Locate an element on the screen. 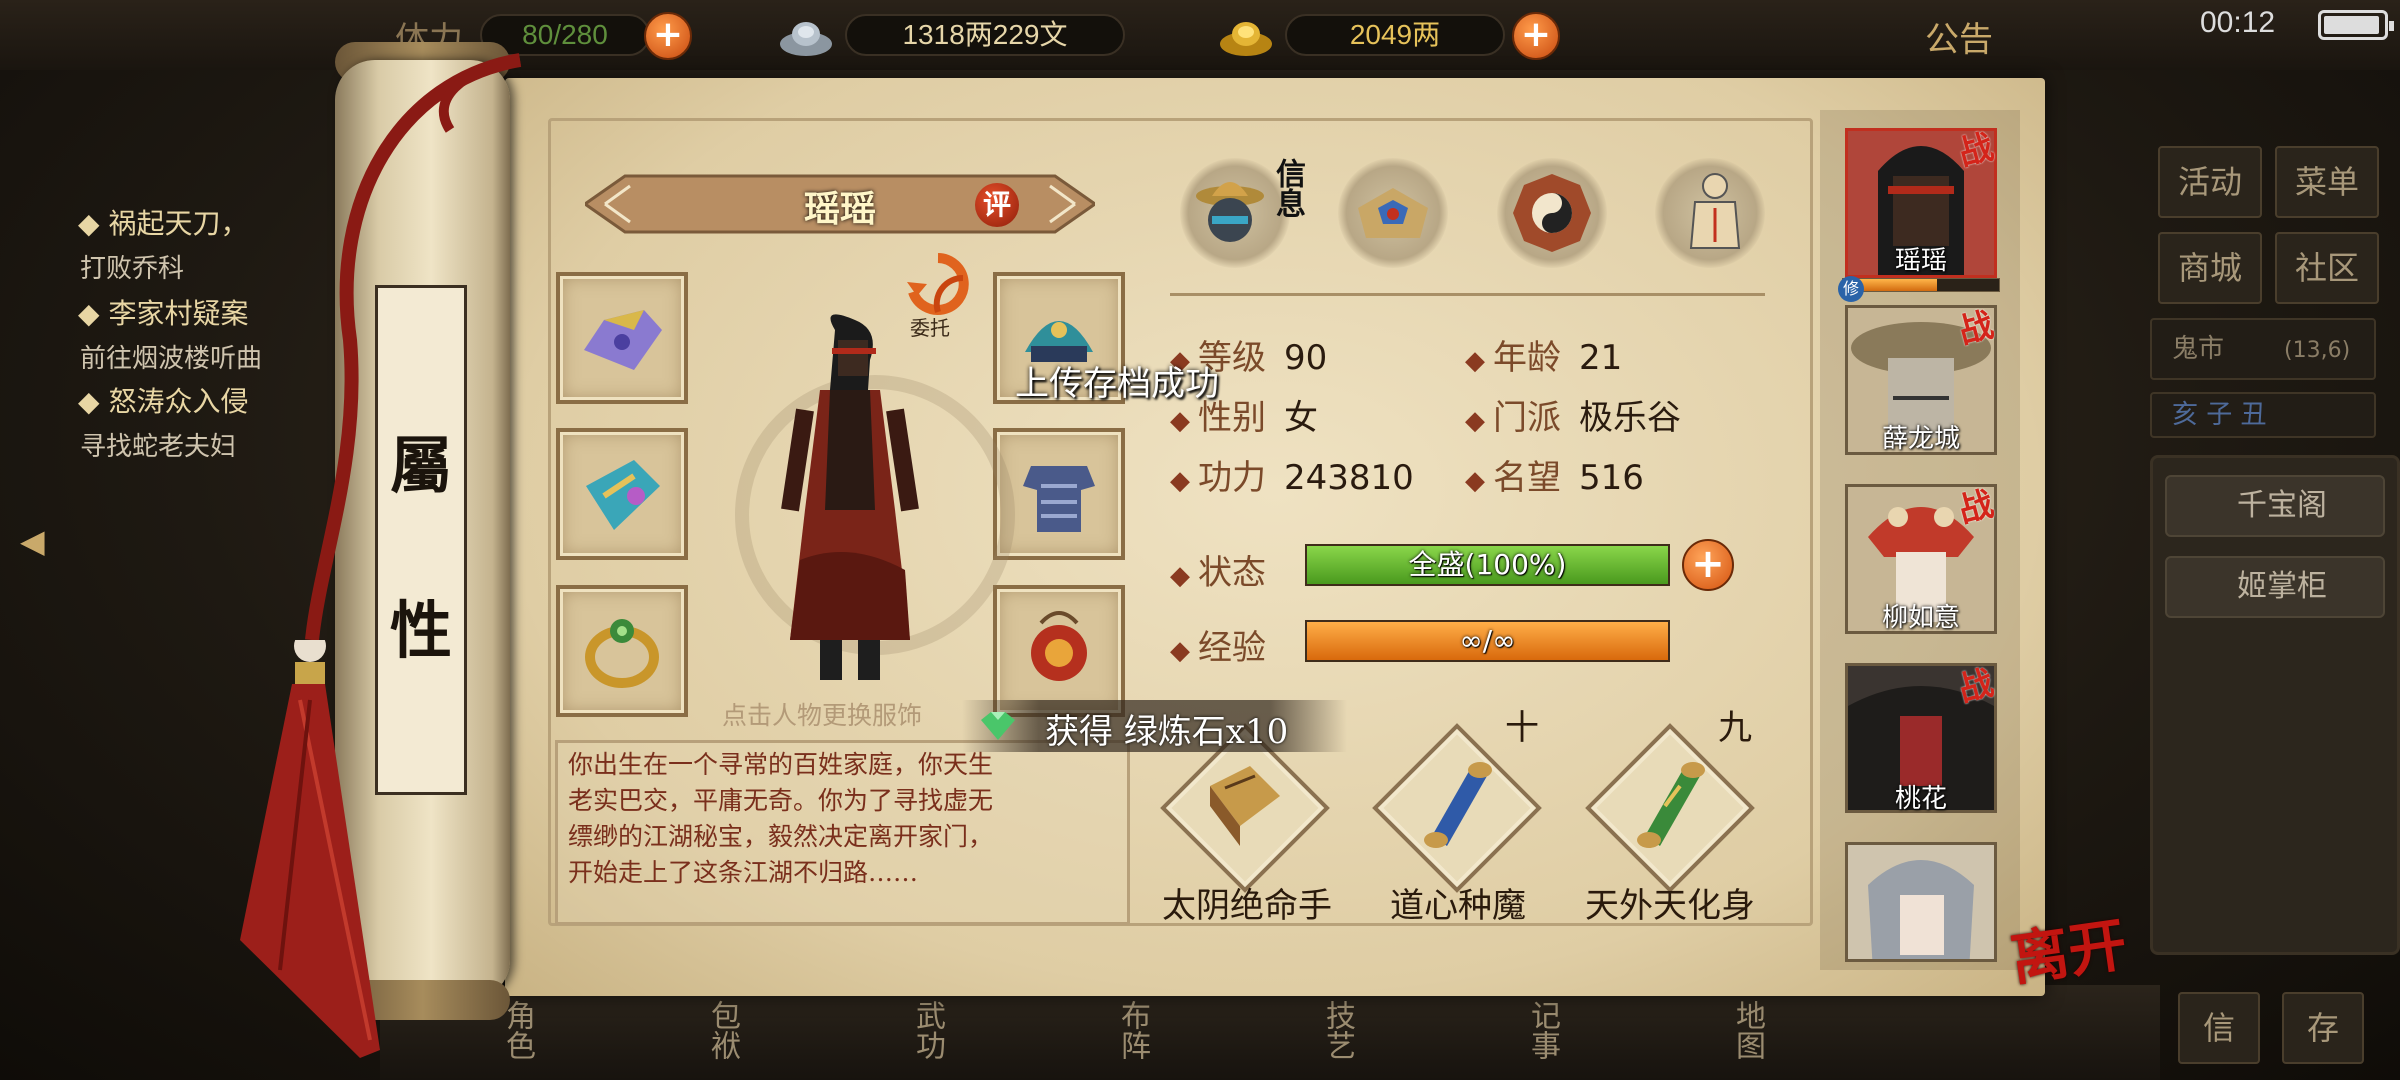 The image size is (2400, 1080). green-gem-icon is located at coordinates (998, 726).